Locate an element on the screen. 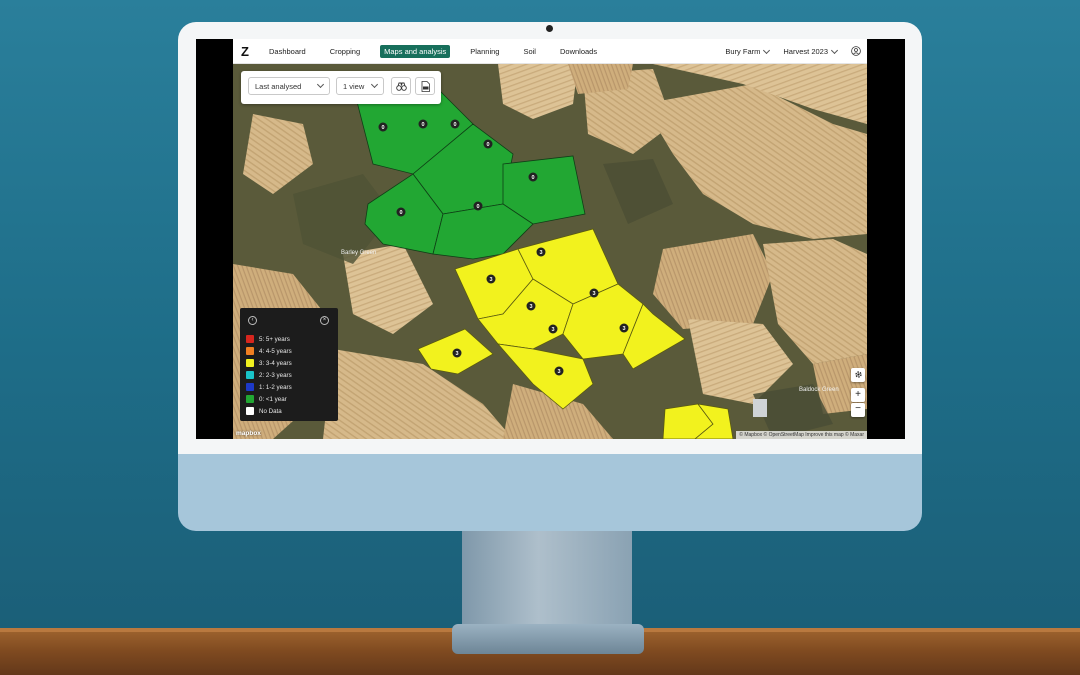 This screenshot has width=1080, height=675. legend-item: 3: 3-4 years is located at coordinates (269, 363).